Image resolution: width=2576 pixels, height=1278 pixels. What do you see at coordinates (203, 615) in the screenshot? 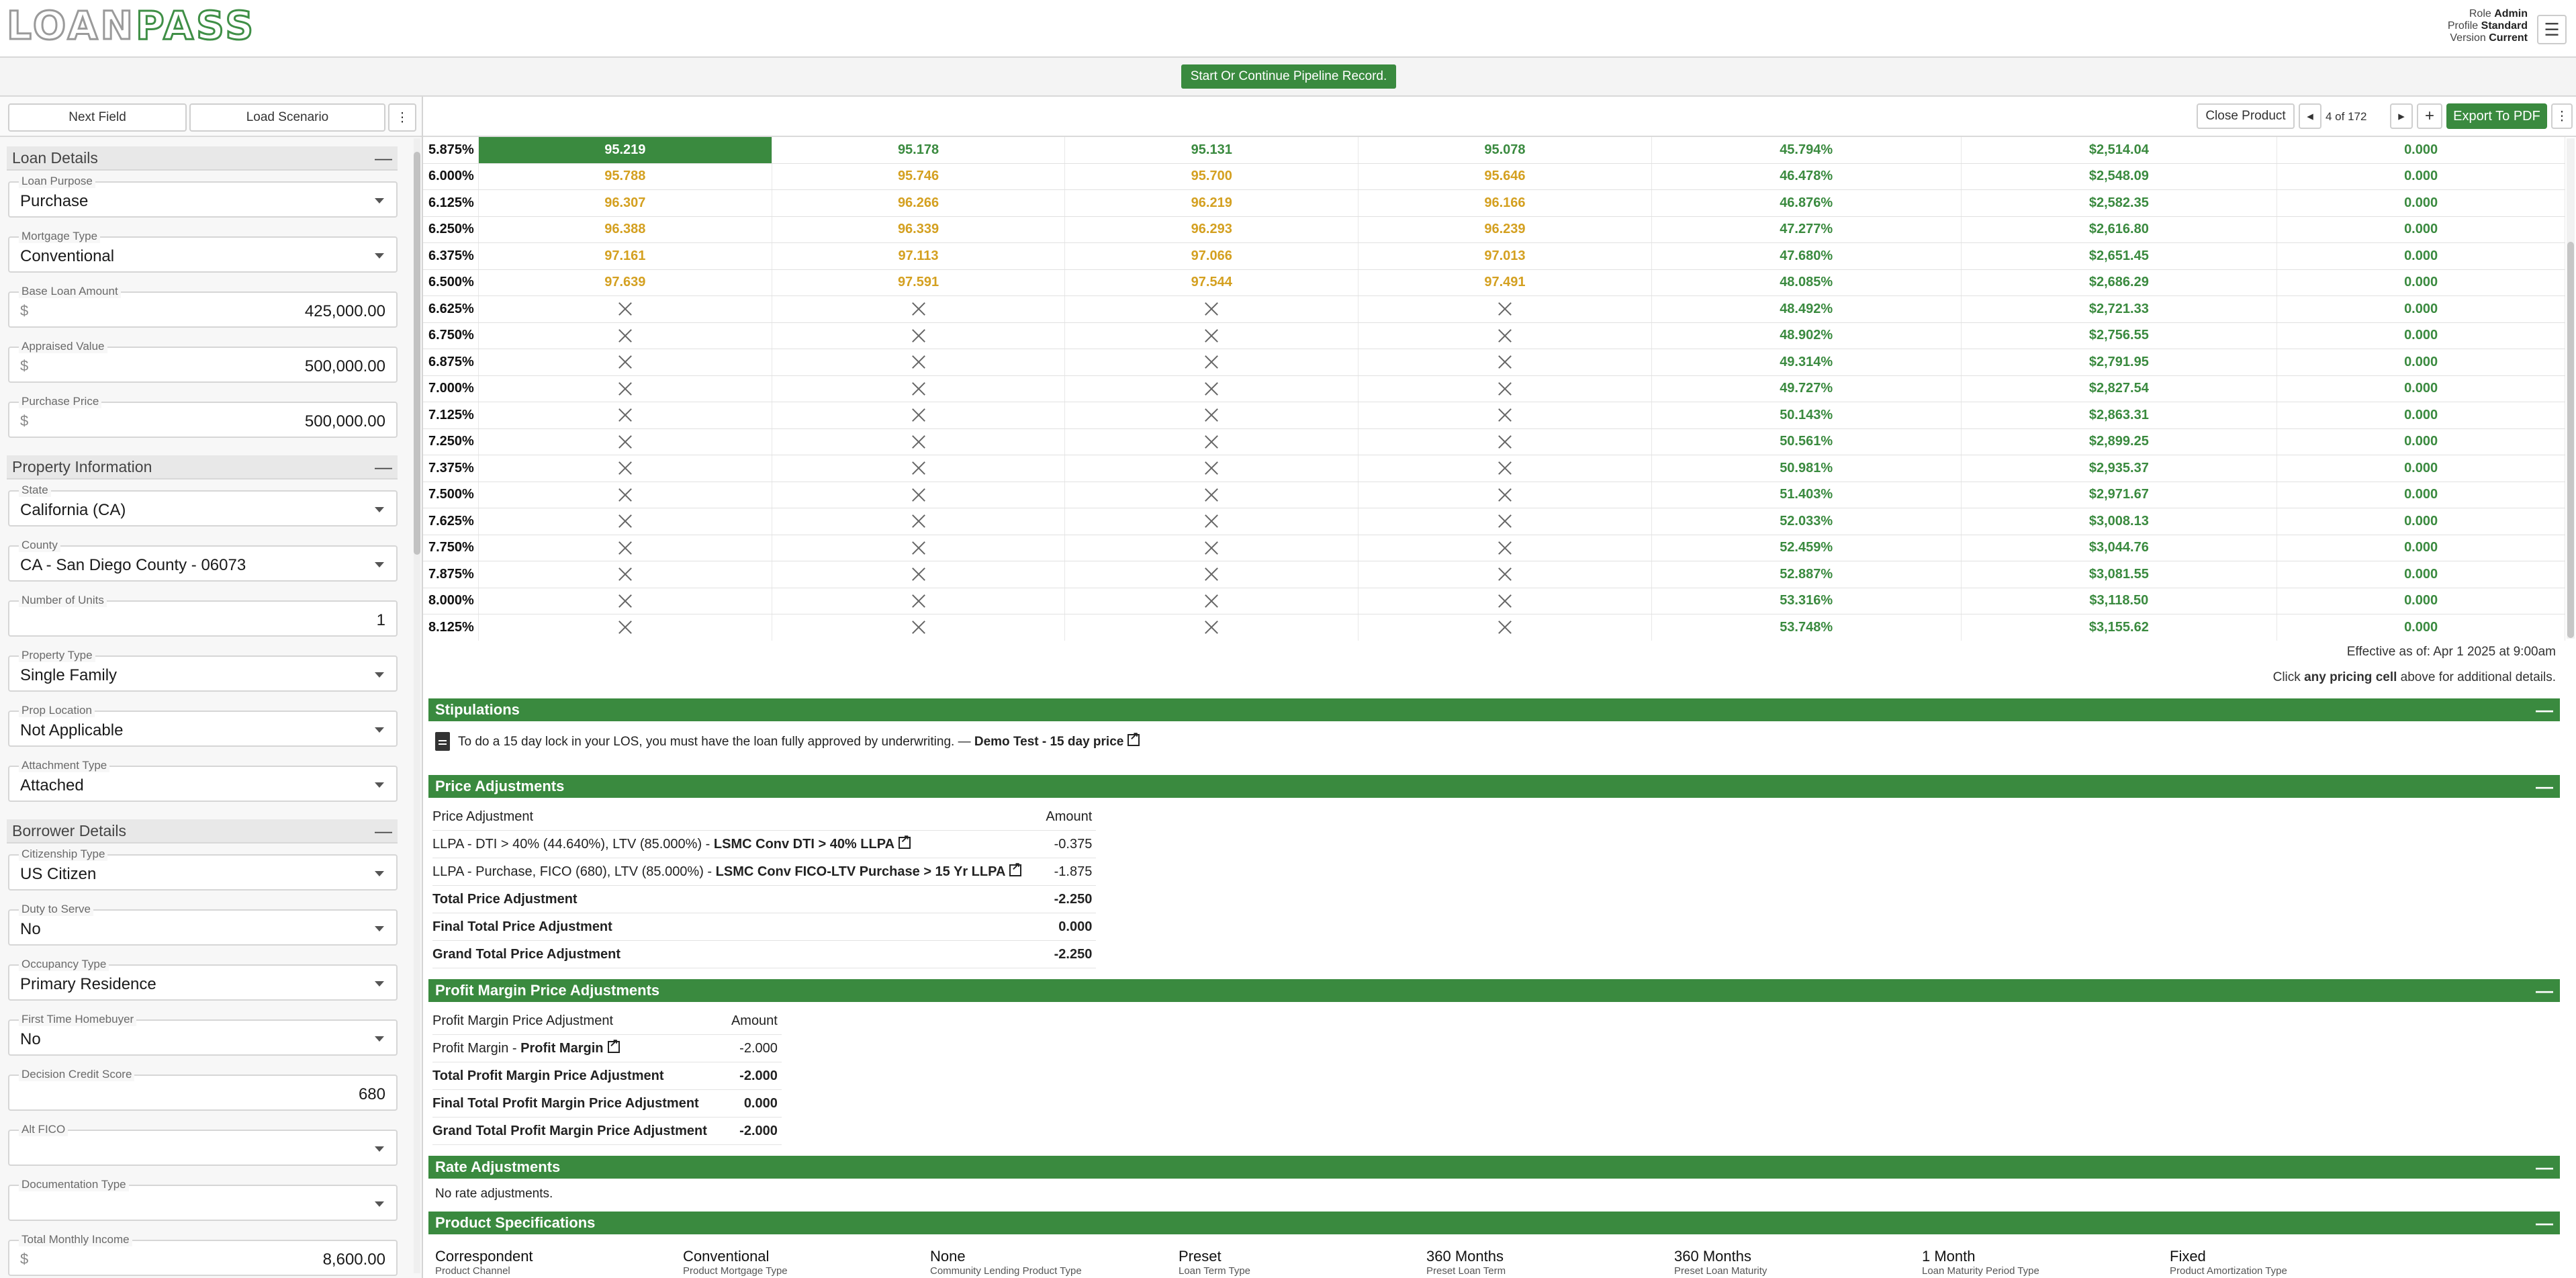
I see `number-of-units-input: Number of Units 1` at bounding box center [203, 615].